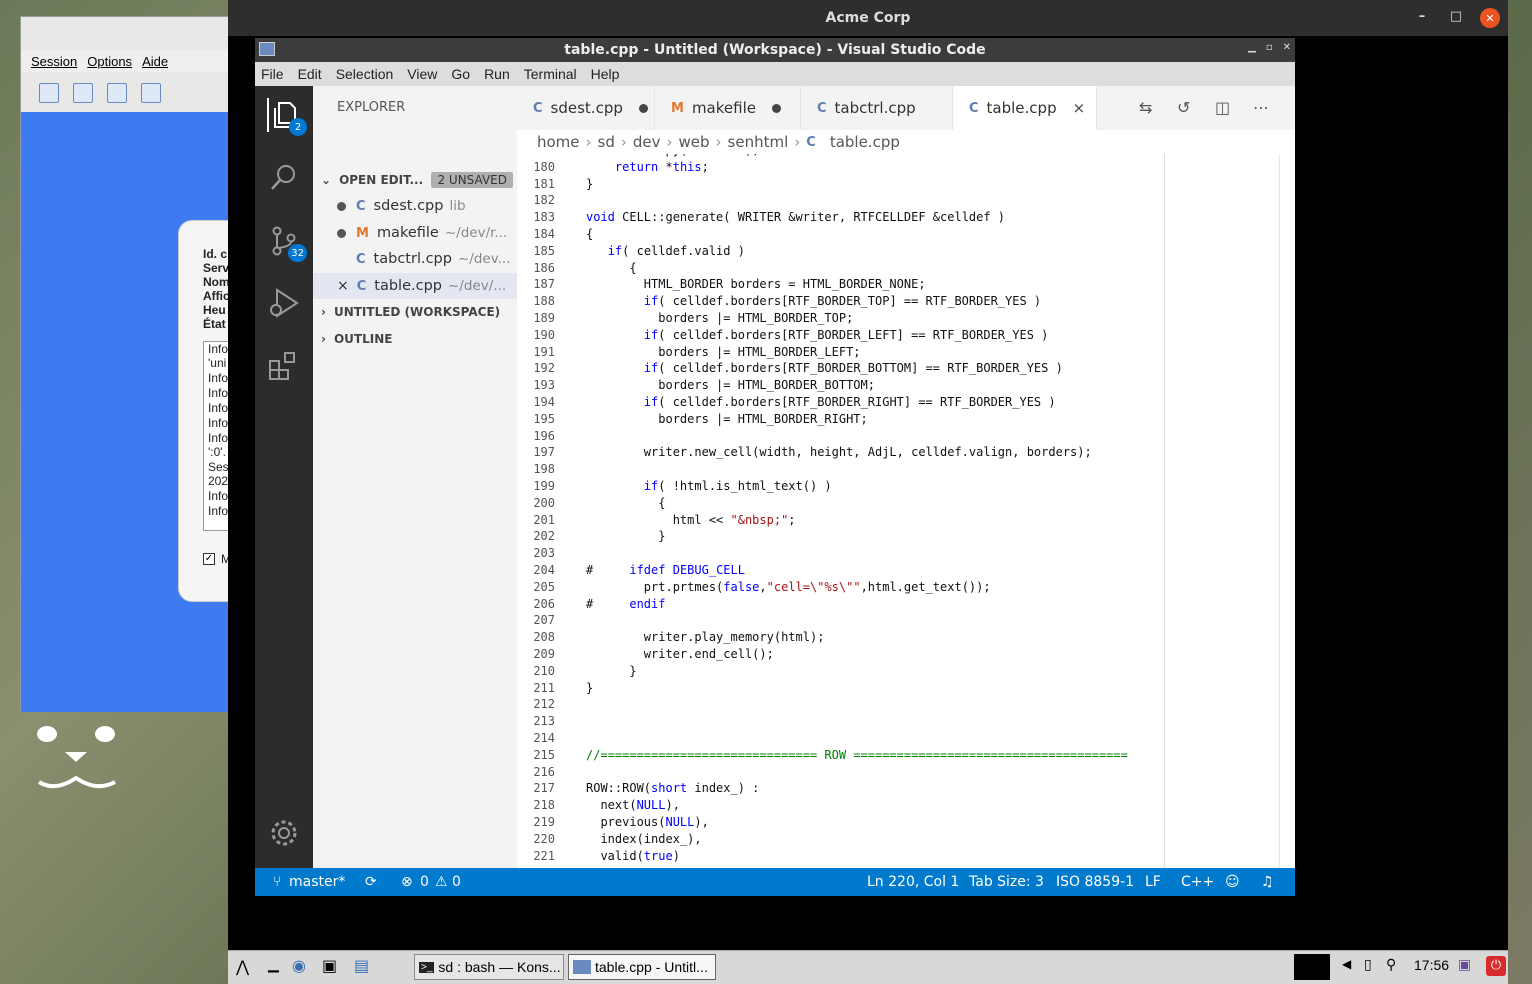  I want to click on code-line: borders |= HTML_BORDER_TOP;, so click(719, 318).